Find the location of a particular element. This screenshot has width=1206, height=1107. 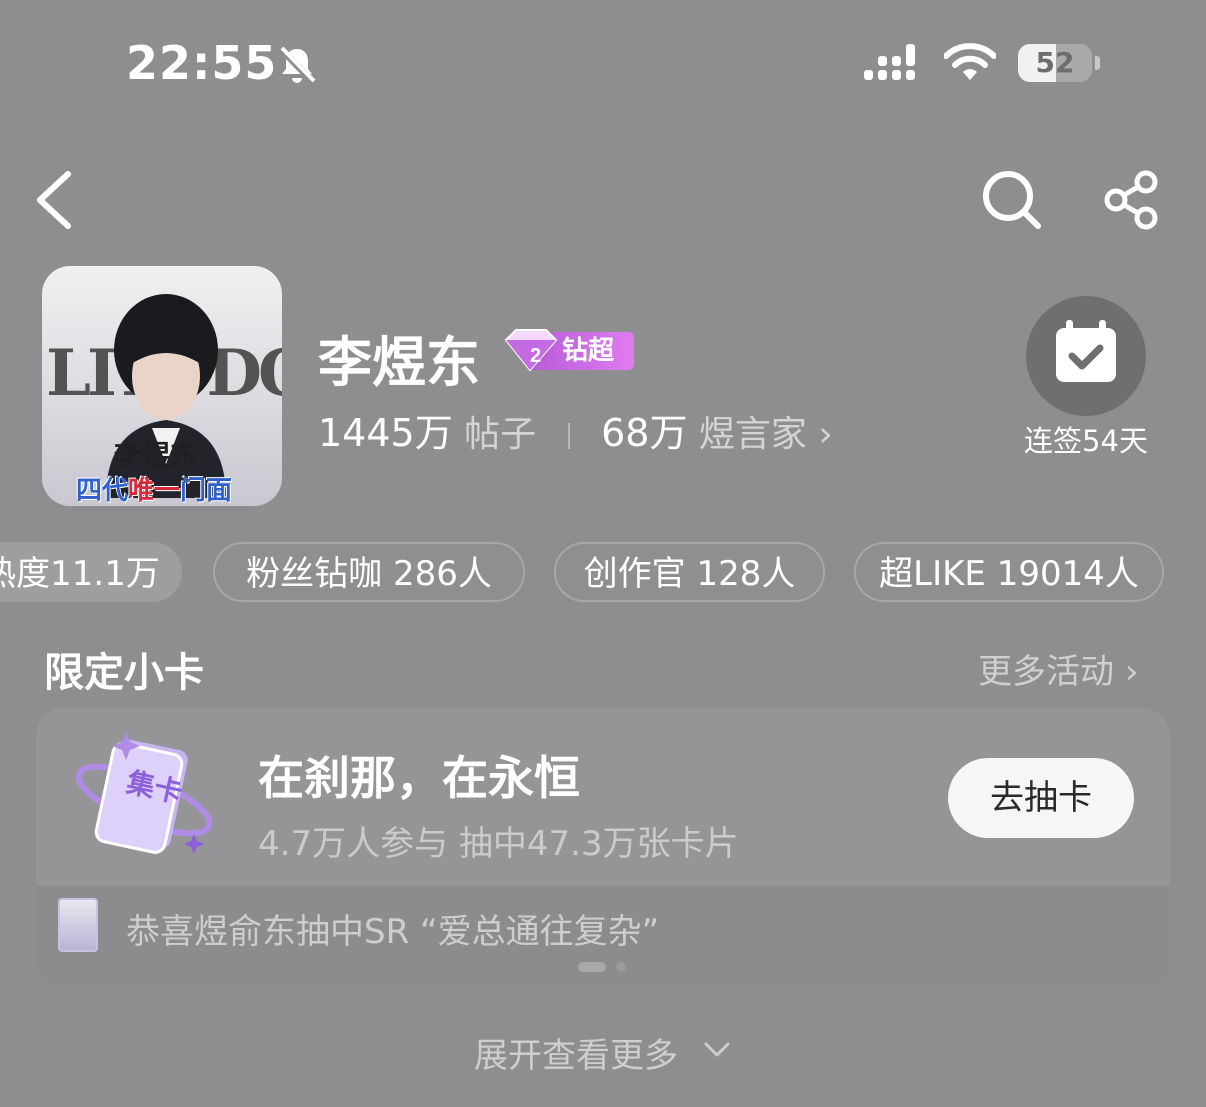

chevron-down-icon is located at coordinates (717, 1050).